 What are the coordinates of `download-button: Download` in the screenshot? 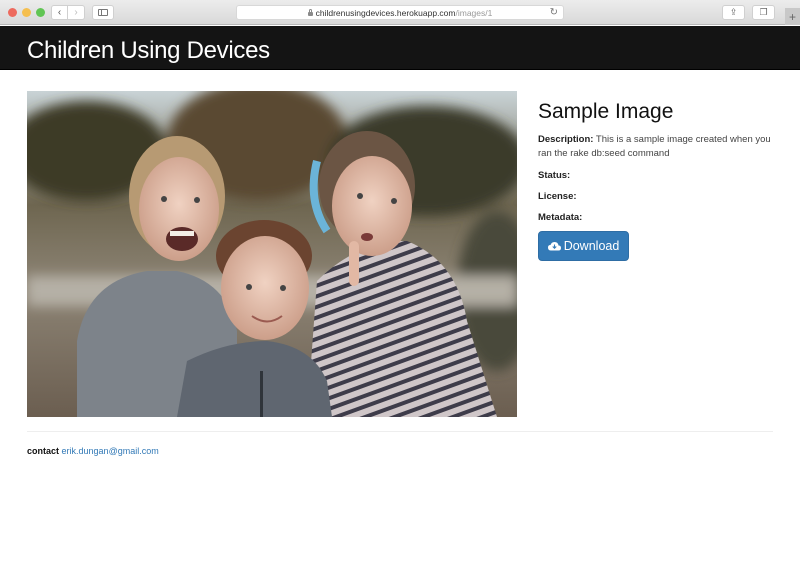 It's located at (583, 246).